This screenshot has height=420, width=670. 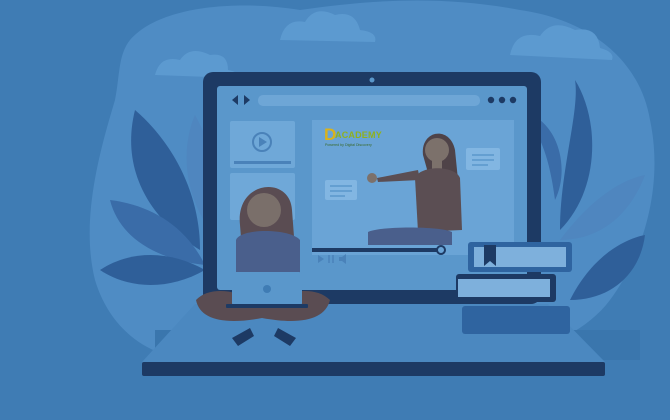 I want to click on book-pages, so click(x=504, y=288).